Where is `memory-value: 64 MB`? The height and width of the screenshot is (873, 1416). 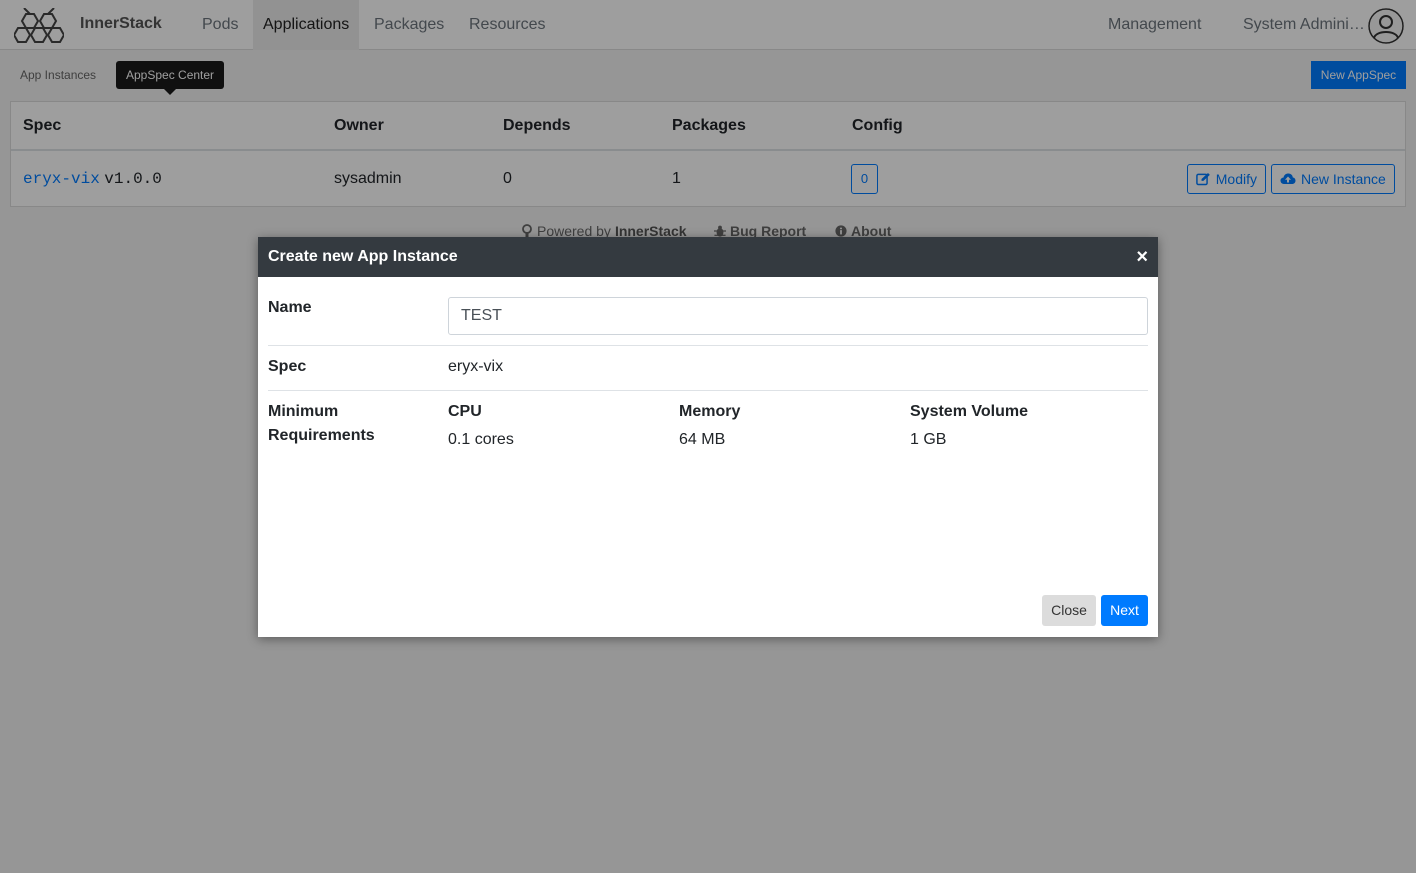
memory-value: 64 MB is located at coordinates (702, 439).